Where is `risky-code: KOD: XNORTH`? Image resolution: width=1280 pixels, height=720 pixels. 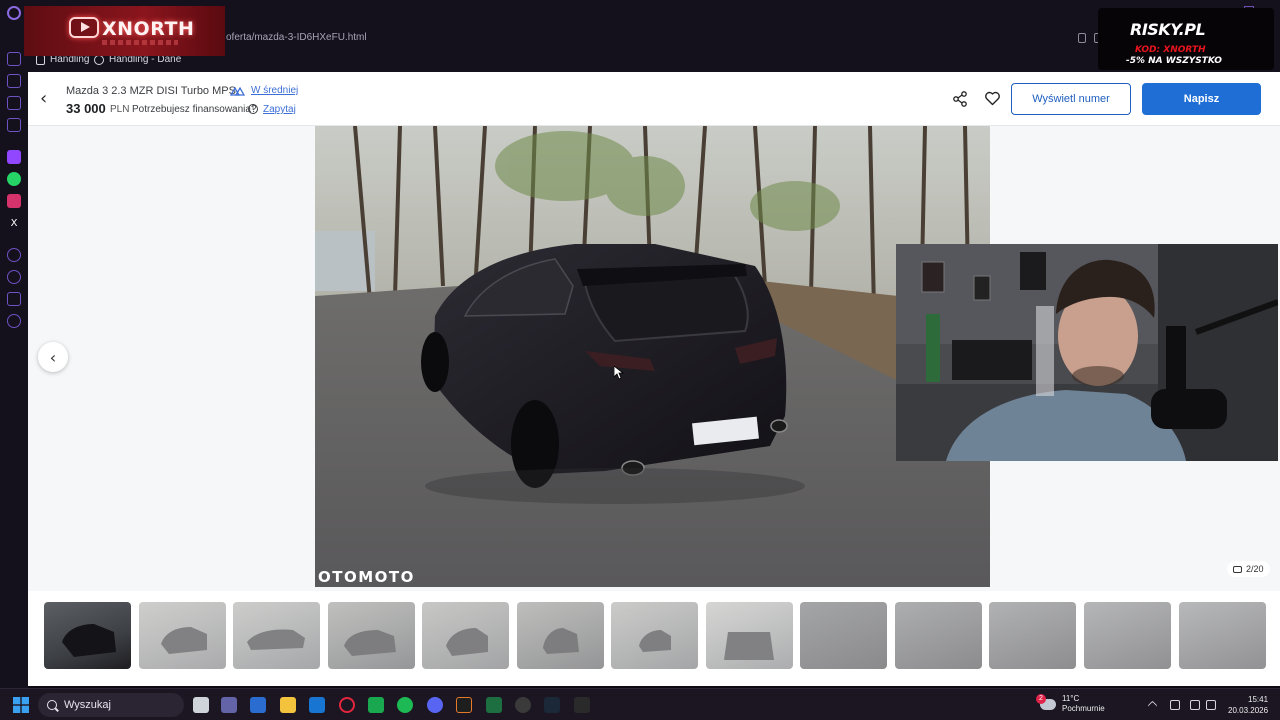 risky-code: KOD: XNORTH is located at coordinates (1170, 50).